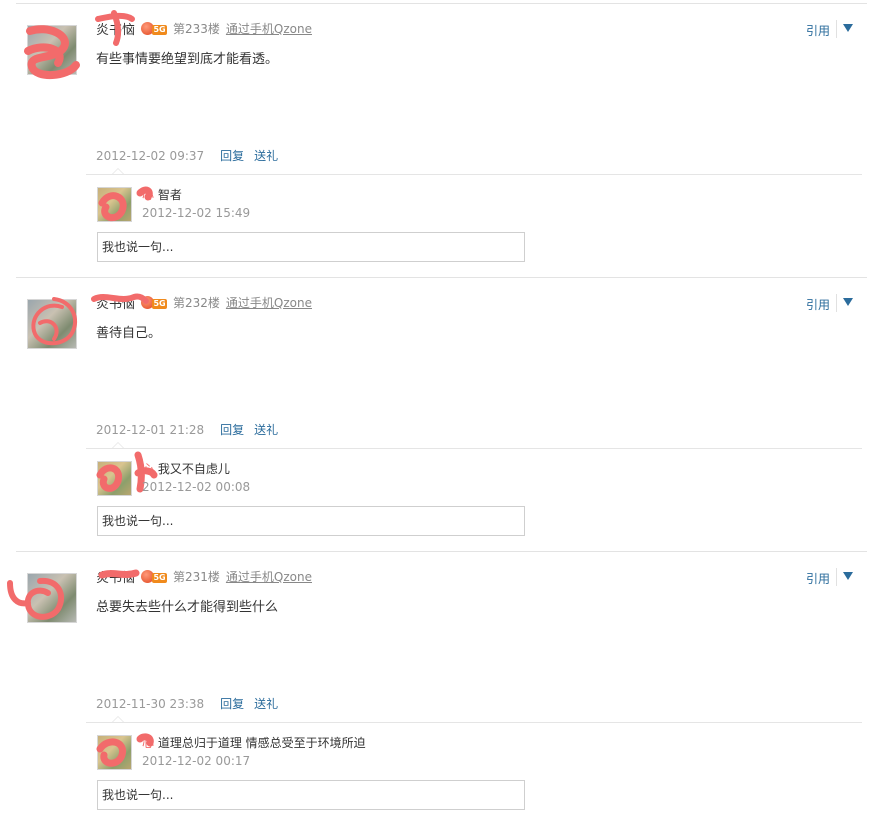 This screenshot has width=869, height=825. What do you see at coordinates (150, 156) in the screenshot?
I see `comment-date: 2012-12-02 09:37` at bounding box center [150, 156].